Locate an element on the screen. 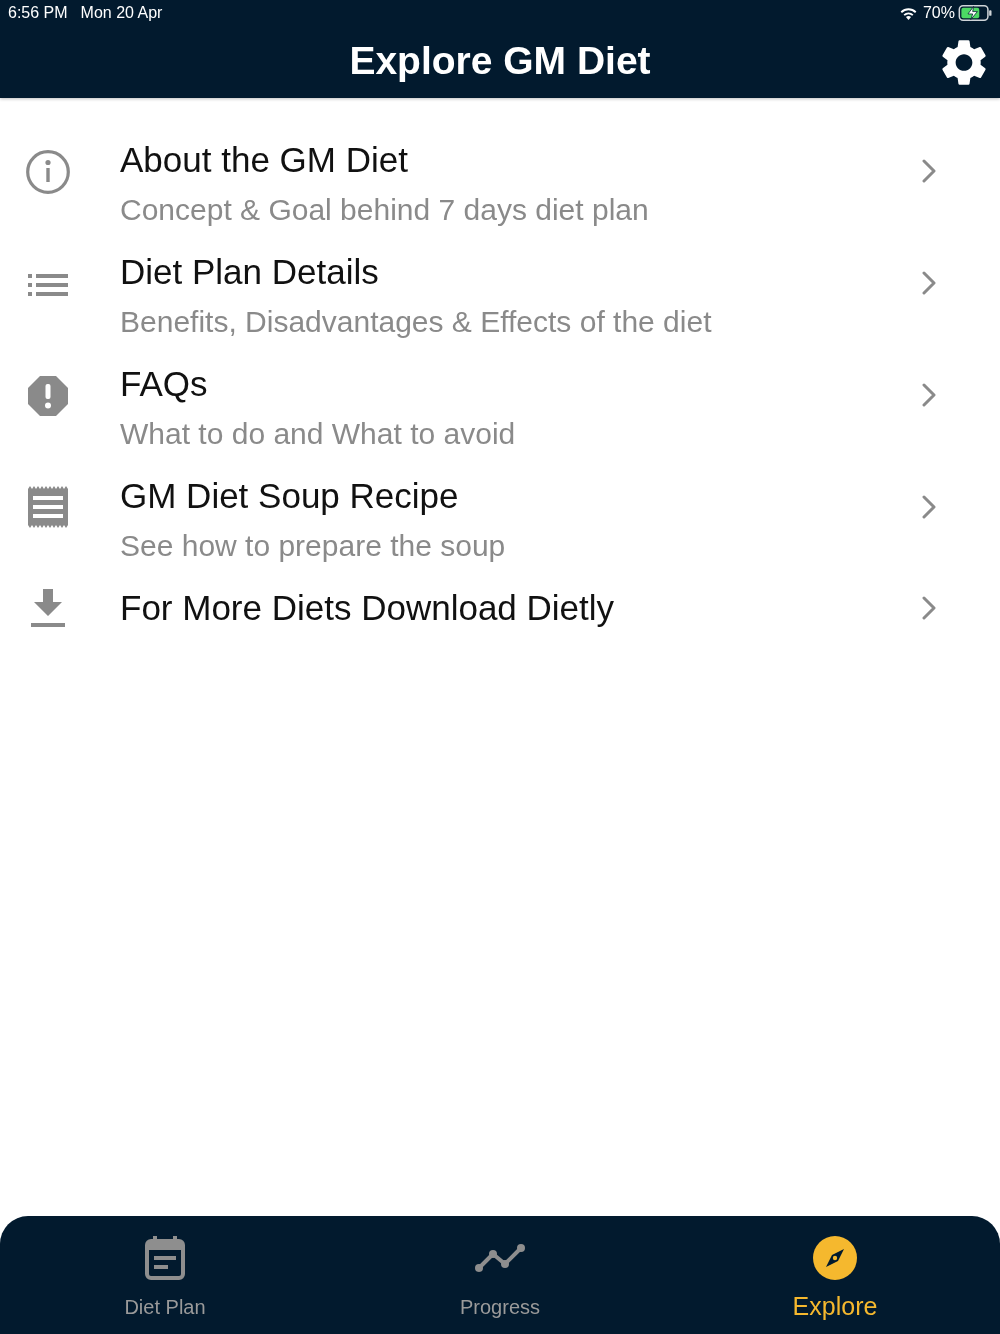 The height and width of the screenshot is (1334, 1000). compass-icon is located at coordinates (835, 1258).